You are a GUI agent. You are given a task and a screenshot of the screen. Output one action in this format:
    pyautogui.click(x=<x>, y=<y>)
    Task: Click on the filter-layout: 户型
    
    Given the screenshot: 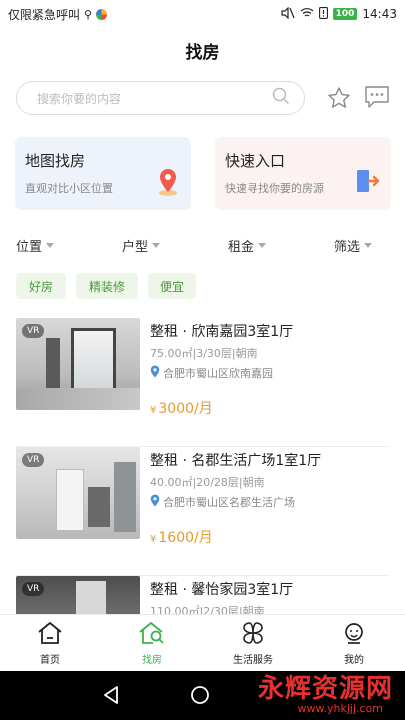 What is the action you would take?
    pyautogui.click(x=141, y=245)
    